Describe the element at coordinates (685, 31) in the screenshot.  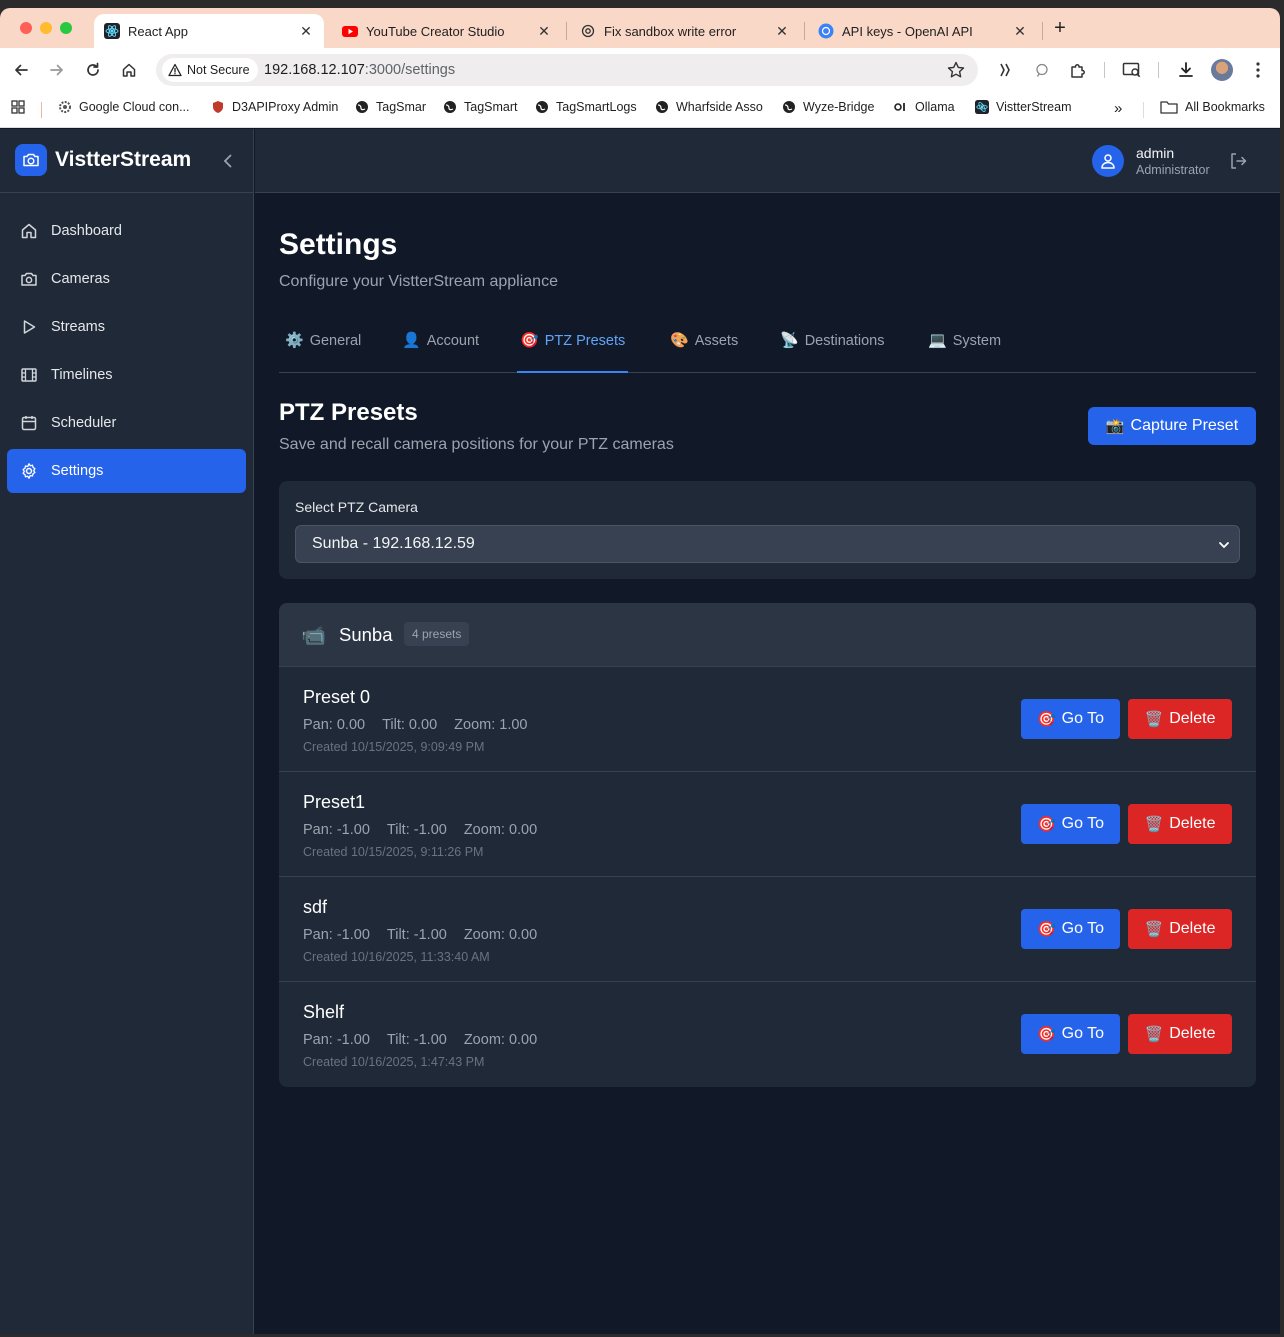
I see `browser-tab-chatgpt: Fix sandbox write error ✕` at that location.